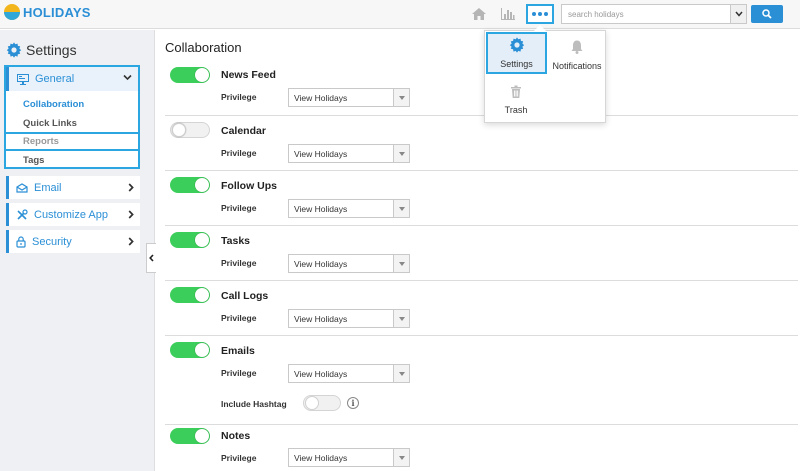 The width and height of the screenshot is (800, 471). I want to click on include-hashtag-label: Include Hashtag, so click(254, 404).